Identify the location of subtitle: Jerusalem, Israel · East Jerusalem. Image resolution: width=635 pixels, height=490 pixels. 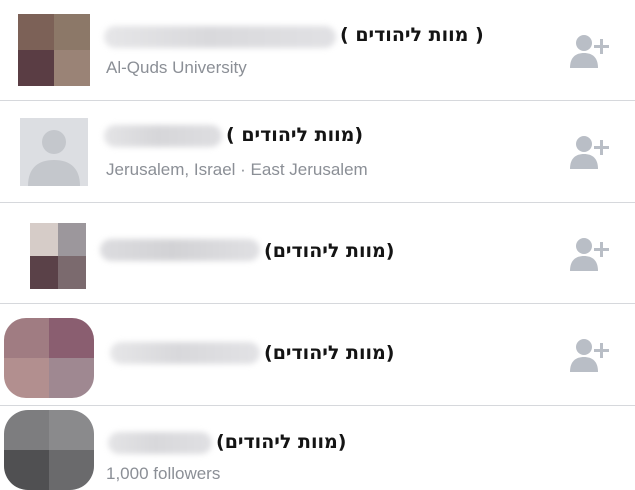
(237, 169).